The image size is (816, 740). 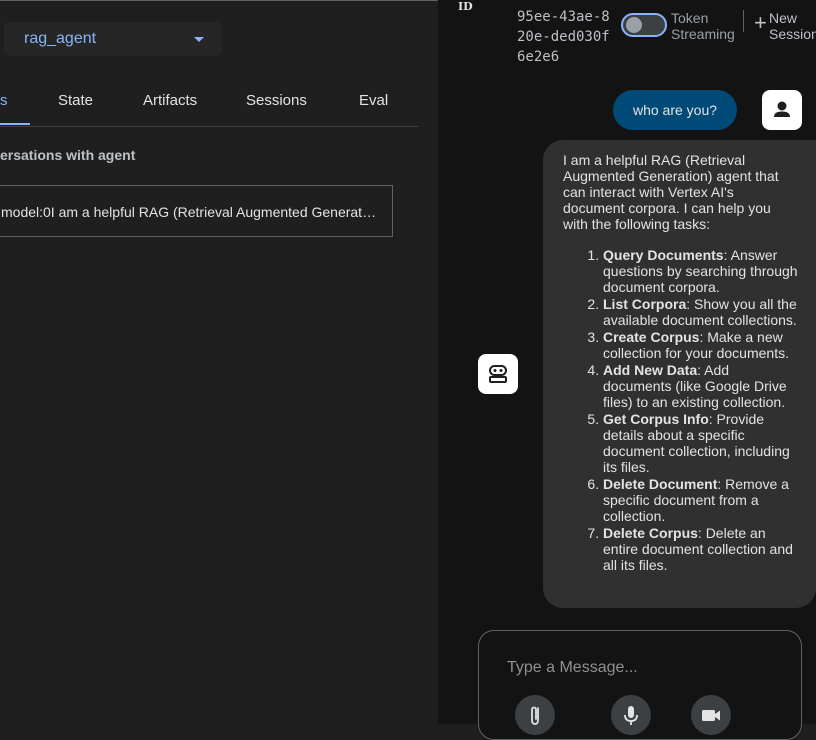 I want to click on task-name: Create Corpus, so click(x=651, y=337).